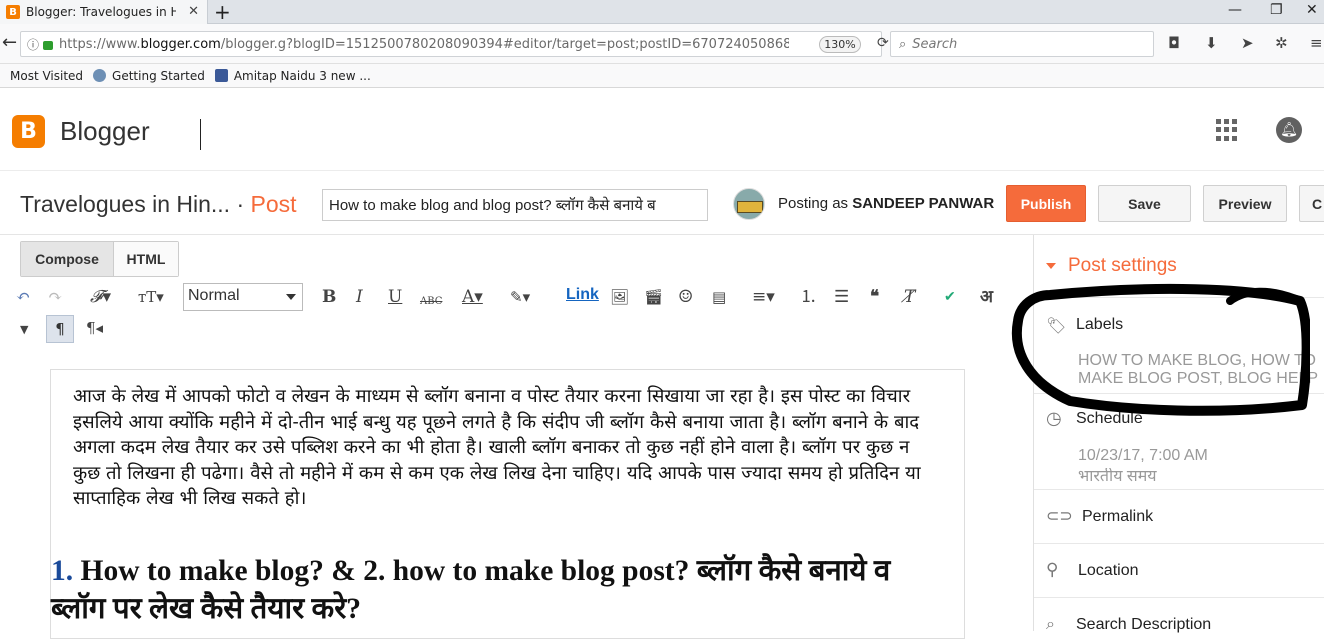 The height and width of the screenshot is (639, 1324). I want to click on text-color-icon: A▾, so click(472, 297).